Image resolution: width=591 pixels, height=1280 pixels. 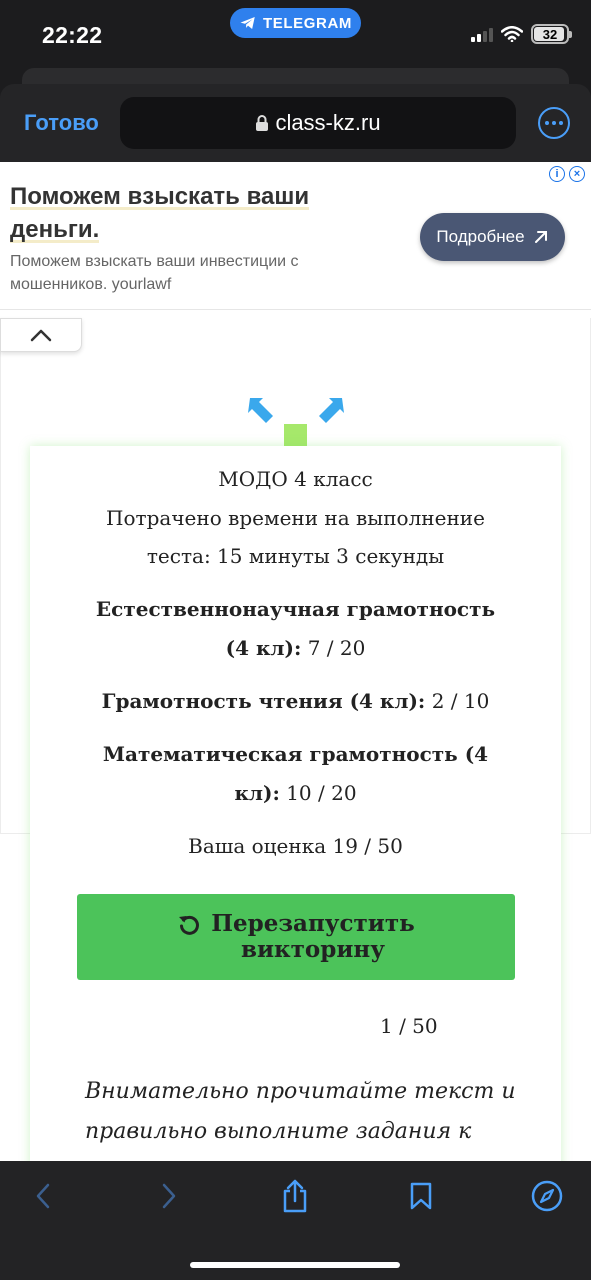 What do you see at coordinates (554, 123) in the screenshot?
I see `more-options-button` at bounding box center [554, 123].